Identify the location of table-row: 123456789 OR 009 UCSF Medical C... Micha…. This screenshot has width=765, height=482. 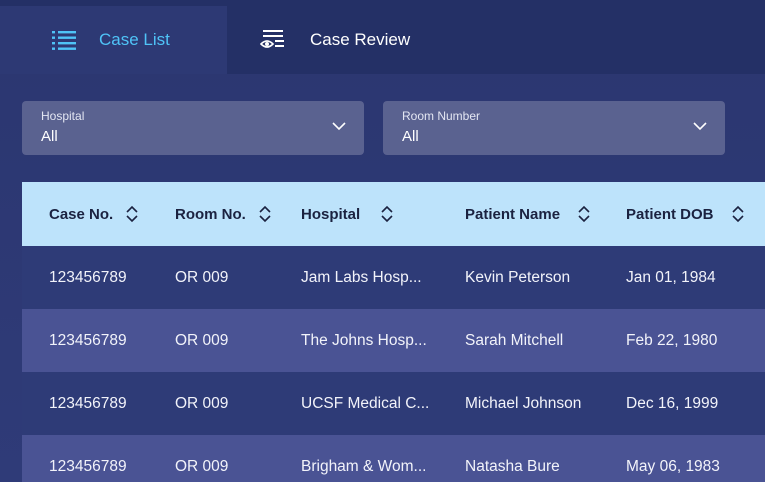
(393, 403).